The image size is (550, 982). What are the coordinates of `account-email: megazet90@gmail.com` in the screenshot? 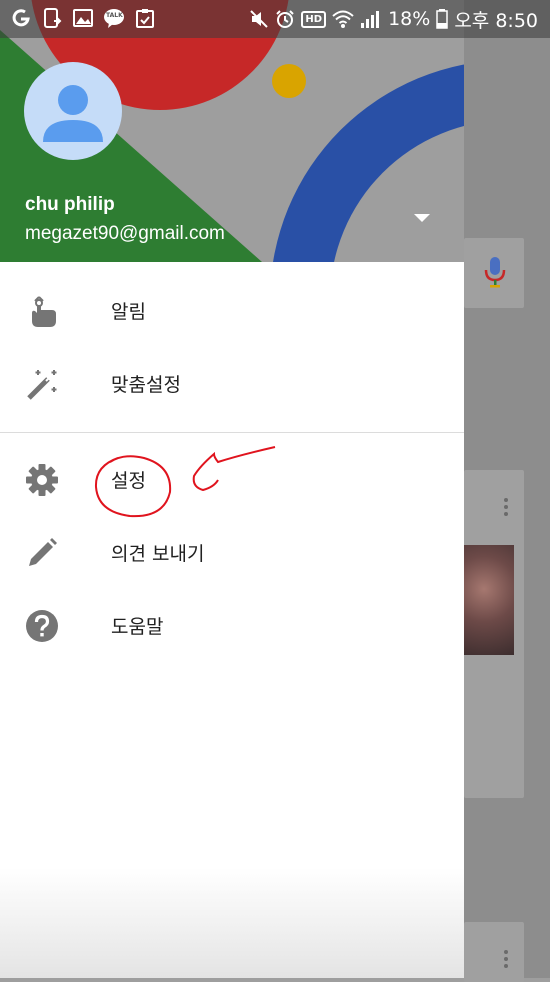 It's located at (125, 233).